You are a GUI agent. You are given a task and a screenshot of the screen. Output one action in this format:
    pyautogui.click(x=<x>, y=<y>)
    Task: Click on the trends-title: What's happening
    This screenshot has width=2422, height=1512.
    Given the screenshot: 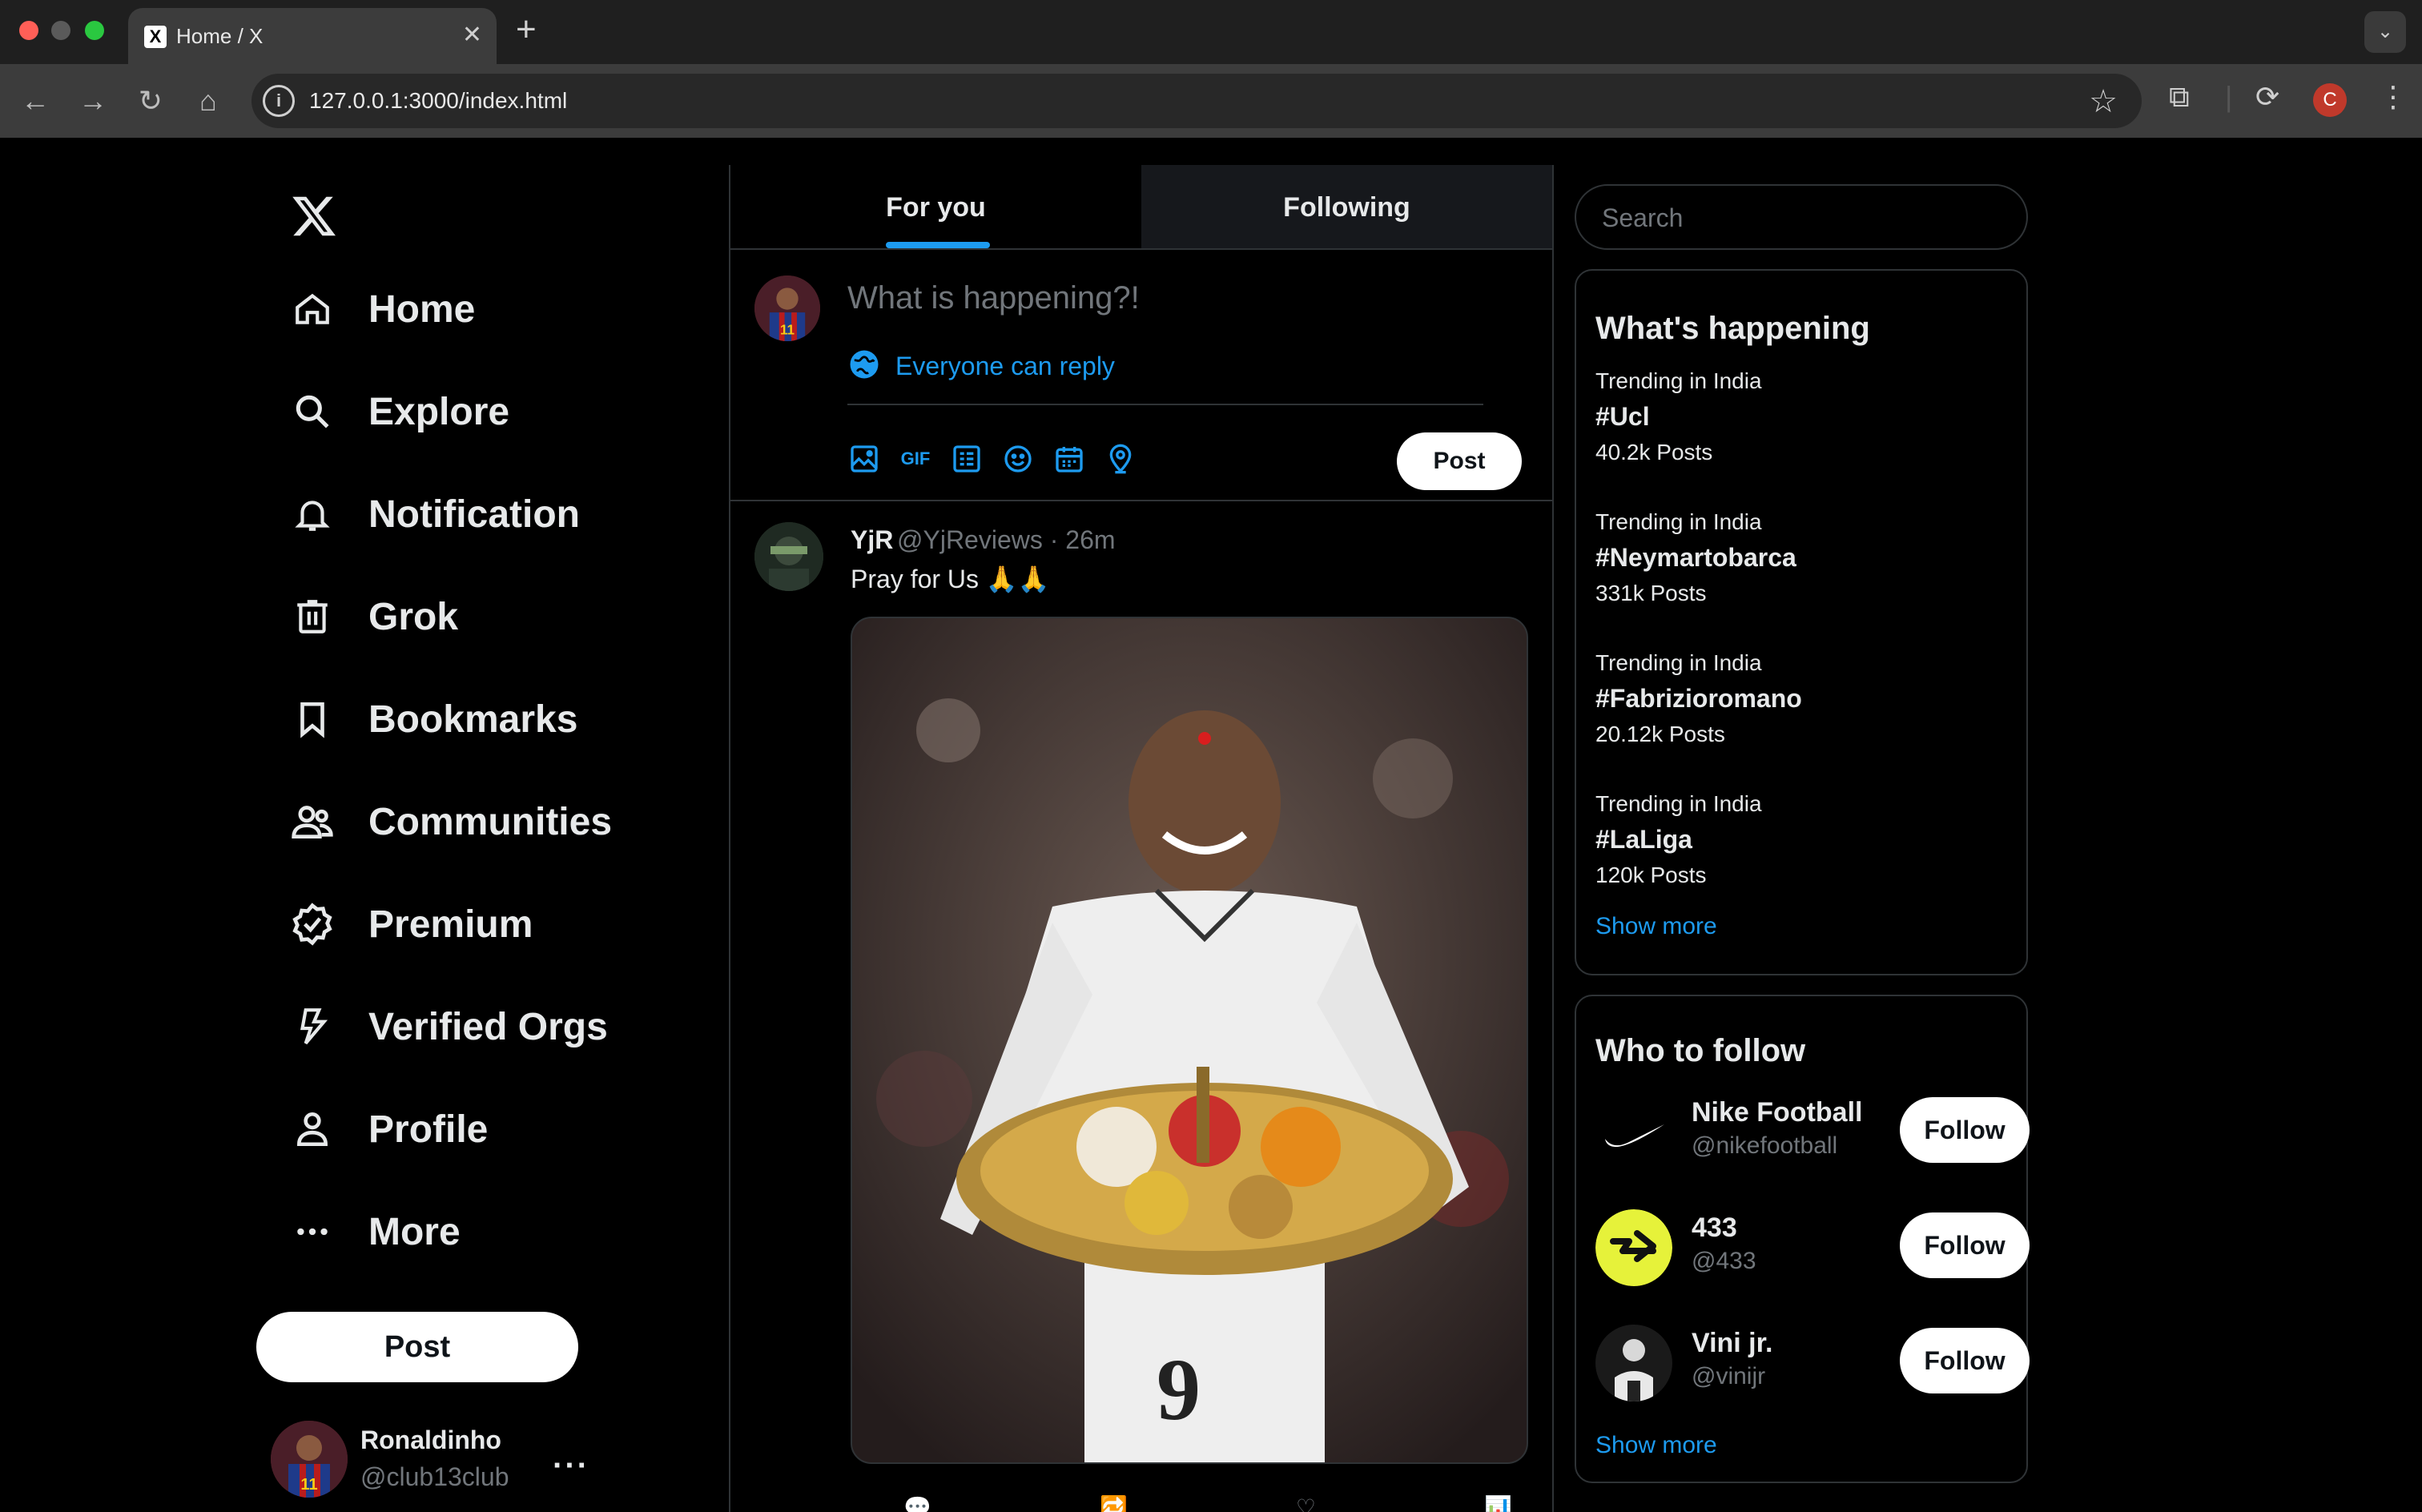 What is the action you would take?
    pyautogui.click(x=1733, y=328)
    